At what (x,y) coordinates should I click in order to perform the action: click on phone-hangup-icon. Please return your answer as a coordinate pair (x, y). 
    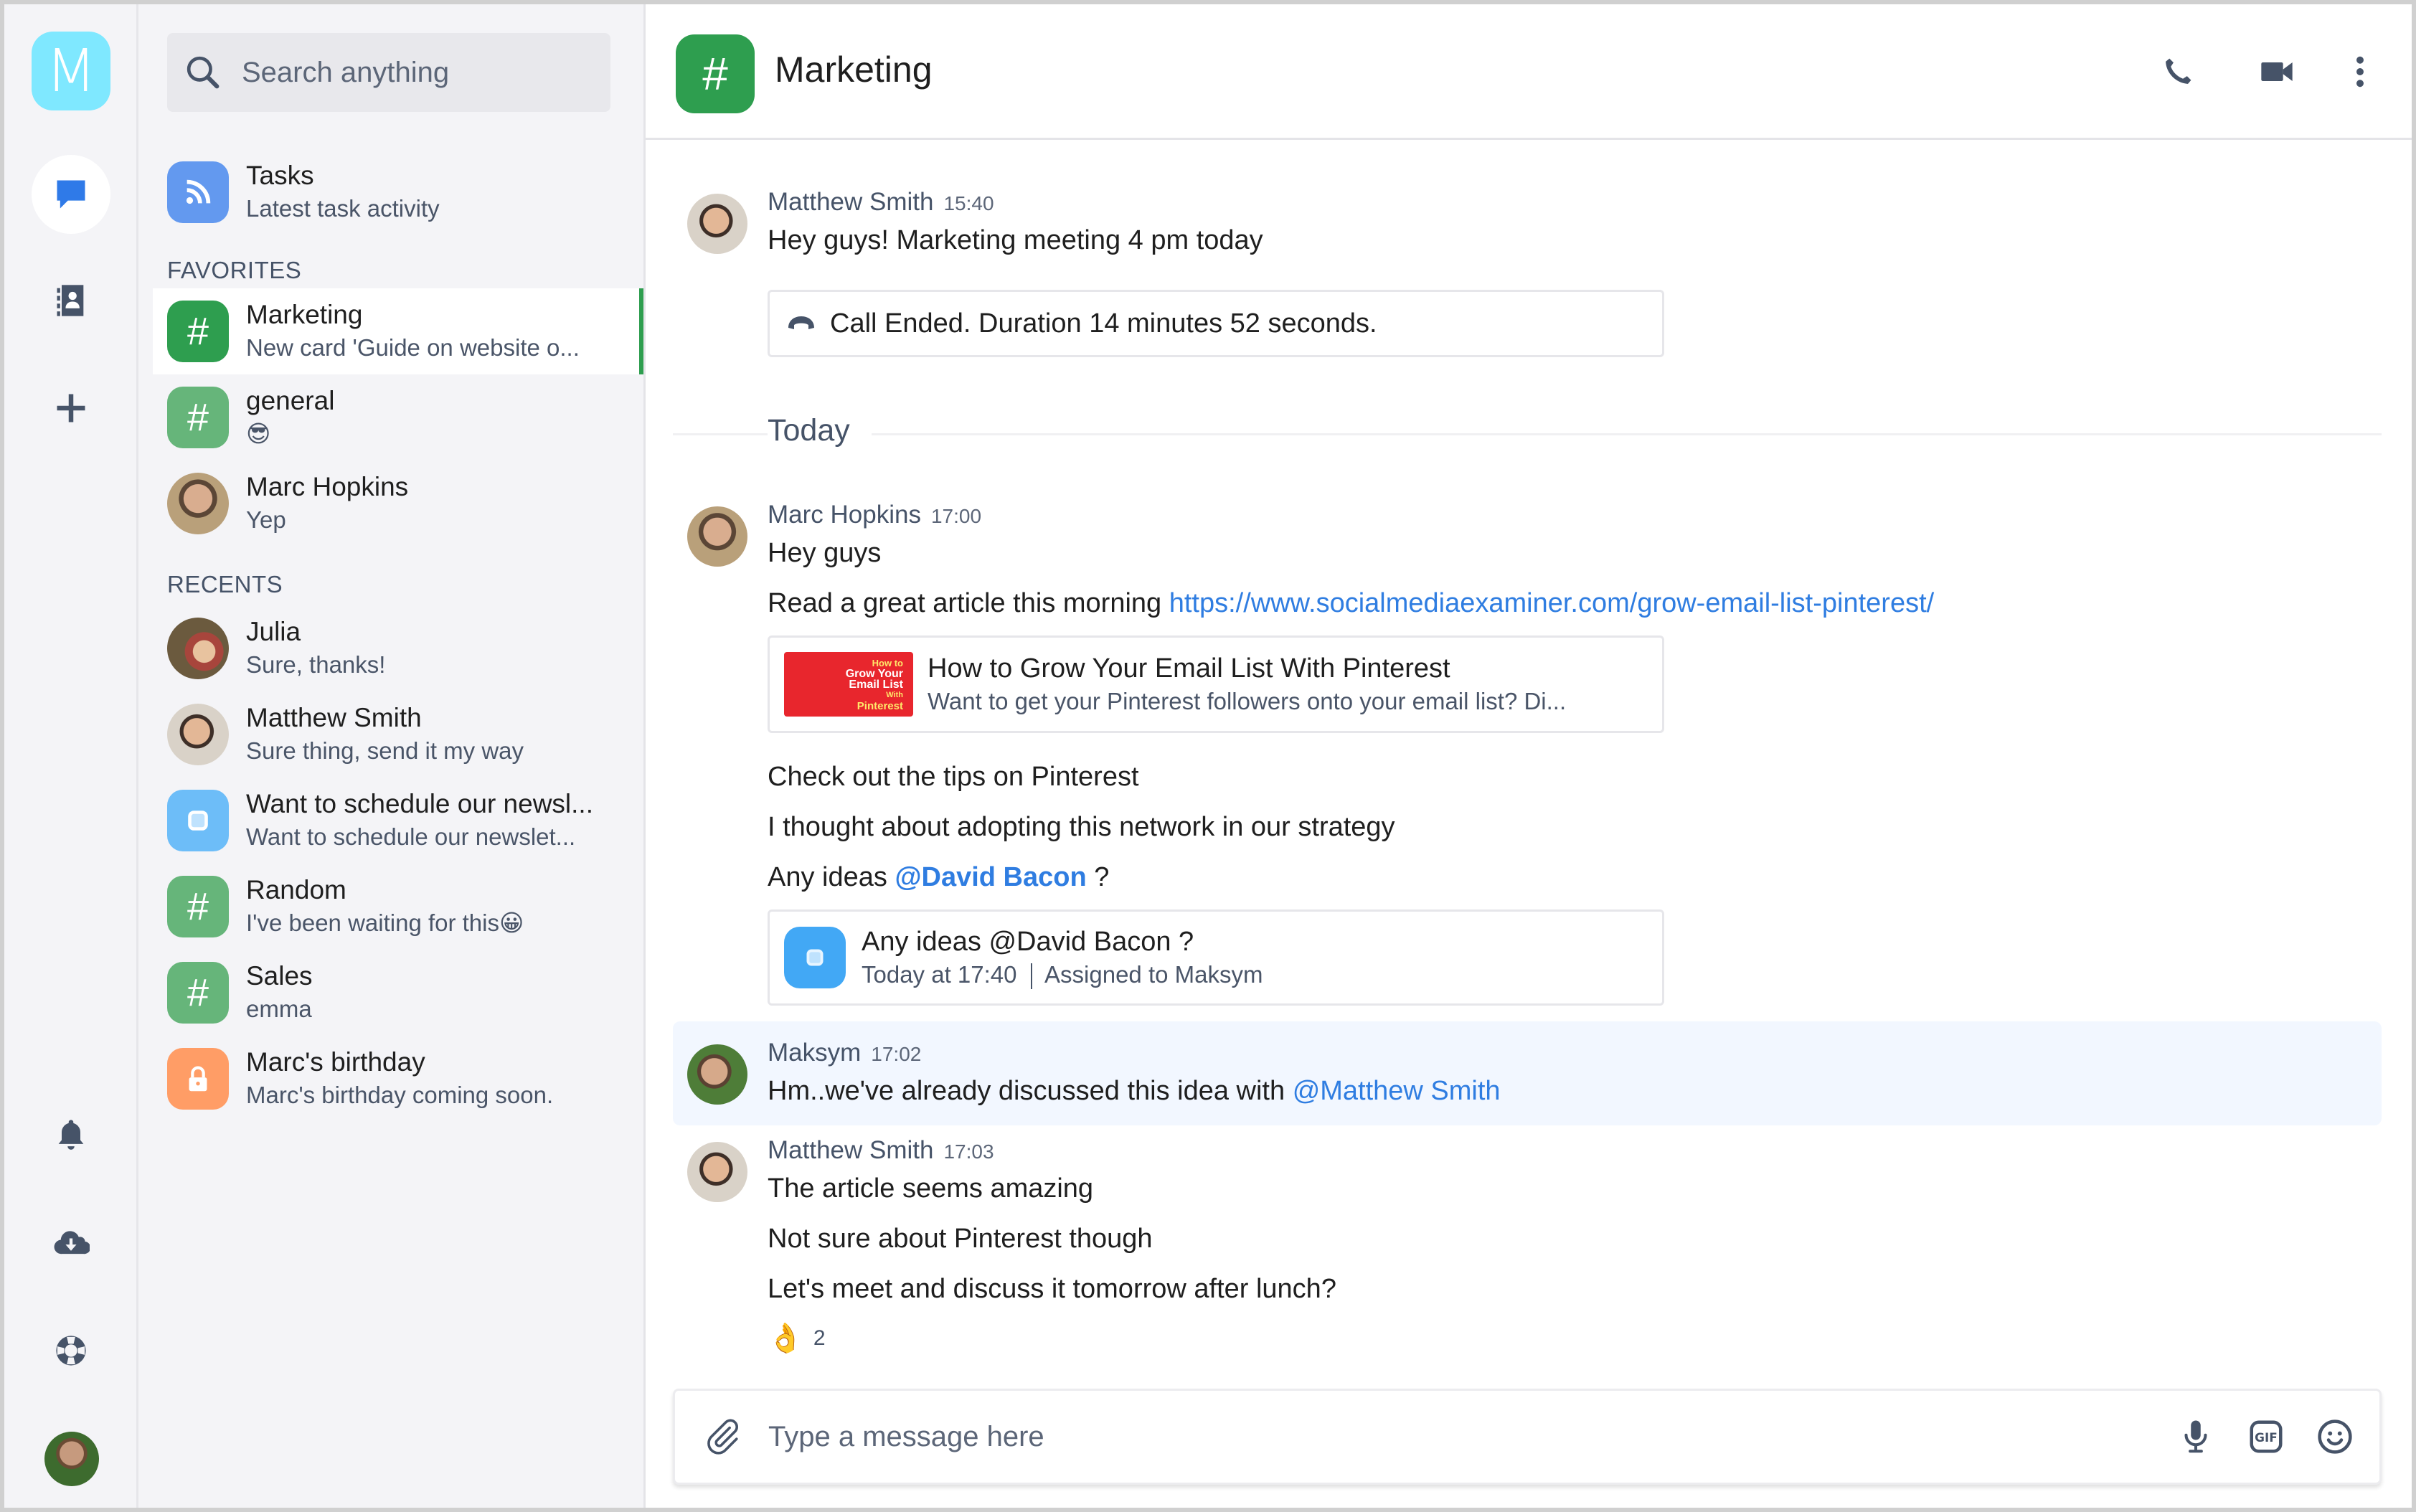
    Looking at the image, I should click on (801, 322).